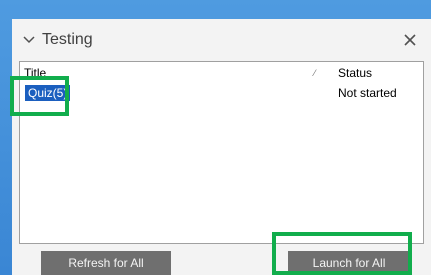 This screenshot has width=431, height=275. What do you see at coordinates (35, 73) in the screenshot?
I see `column-header-title: Title` at bounding box center [35, 73].